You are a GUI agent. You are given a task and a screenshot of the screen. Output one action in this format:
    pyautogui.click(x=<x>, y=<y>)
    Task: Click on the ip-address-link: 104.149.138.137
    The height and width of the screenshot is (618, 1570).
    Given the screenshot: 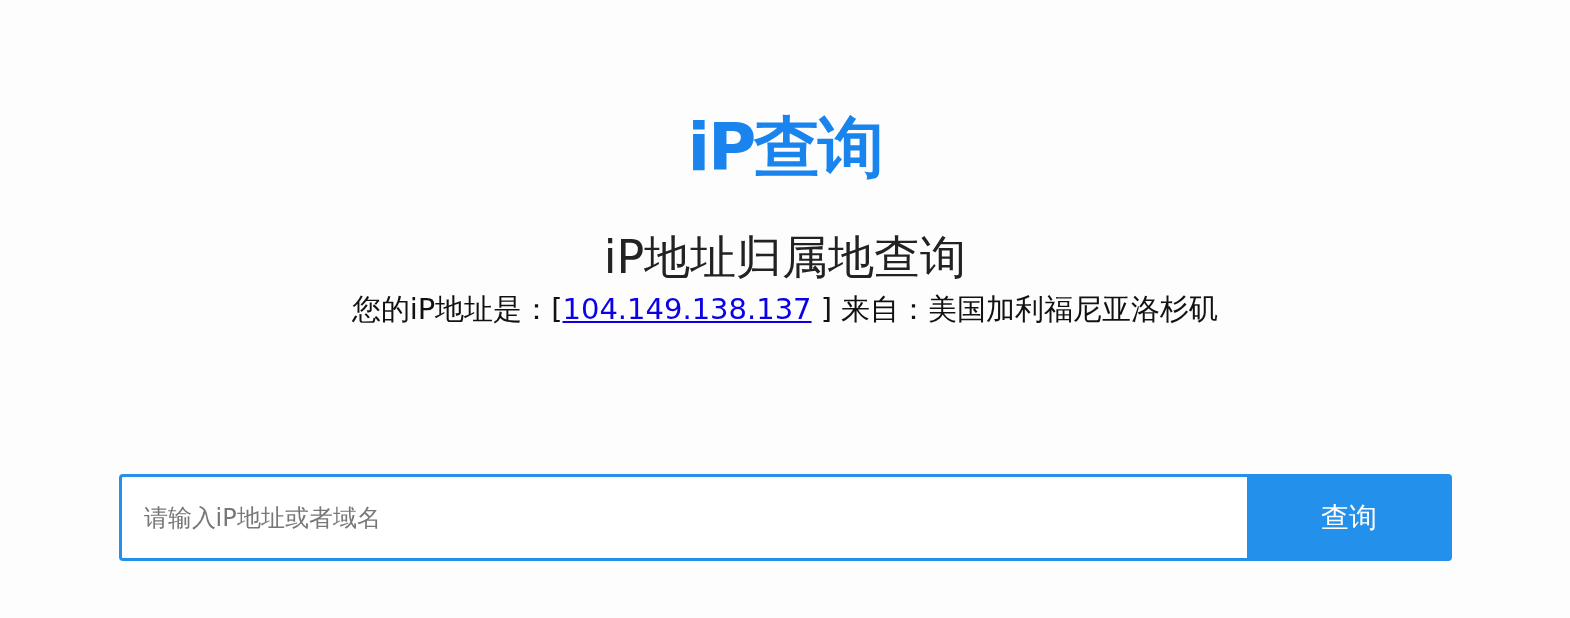 What is the action you would take?
    pyautogui.click(x=687, y=309)
    